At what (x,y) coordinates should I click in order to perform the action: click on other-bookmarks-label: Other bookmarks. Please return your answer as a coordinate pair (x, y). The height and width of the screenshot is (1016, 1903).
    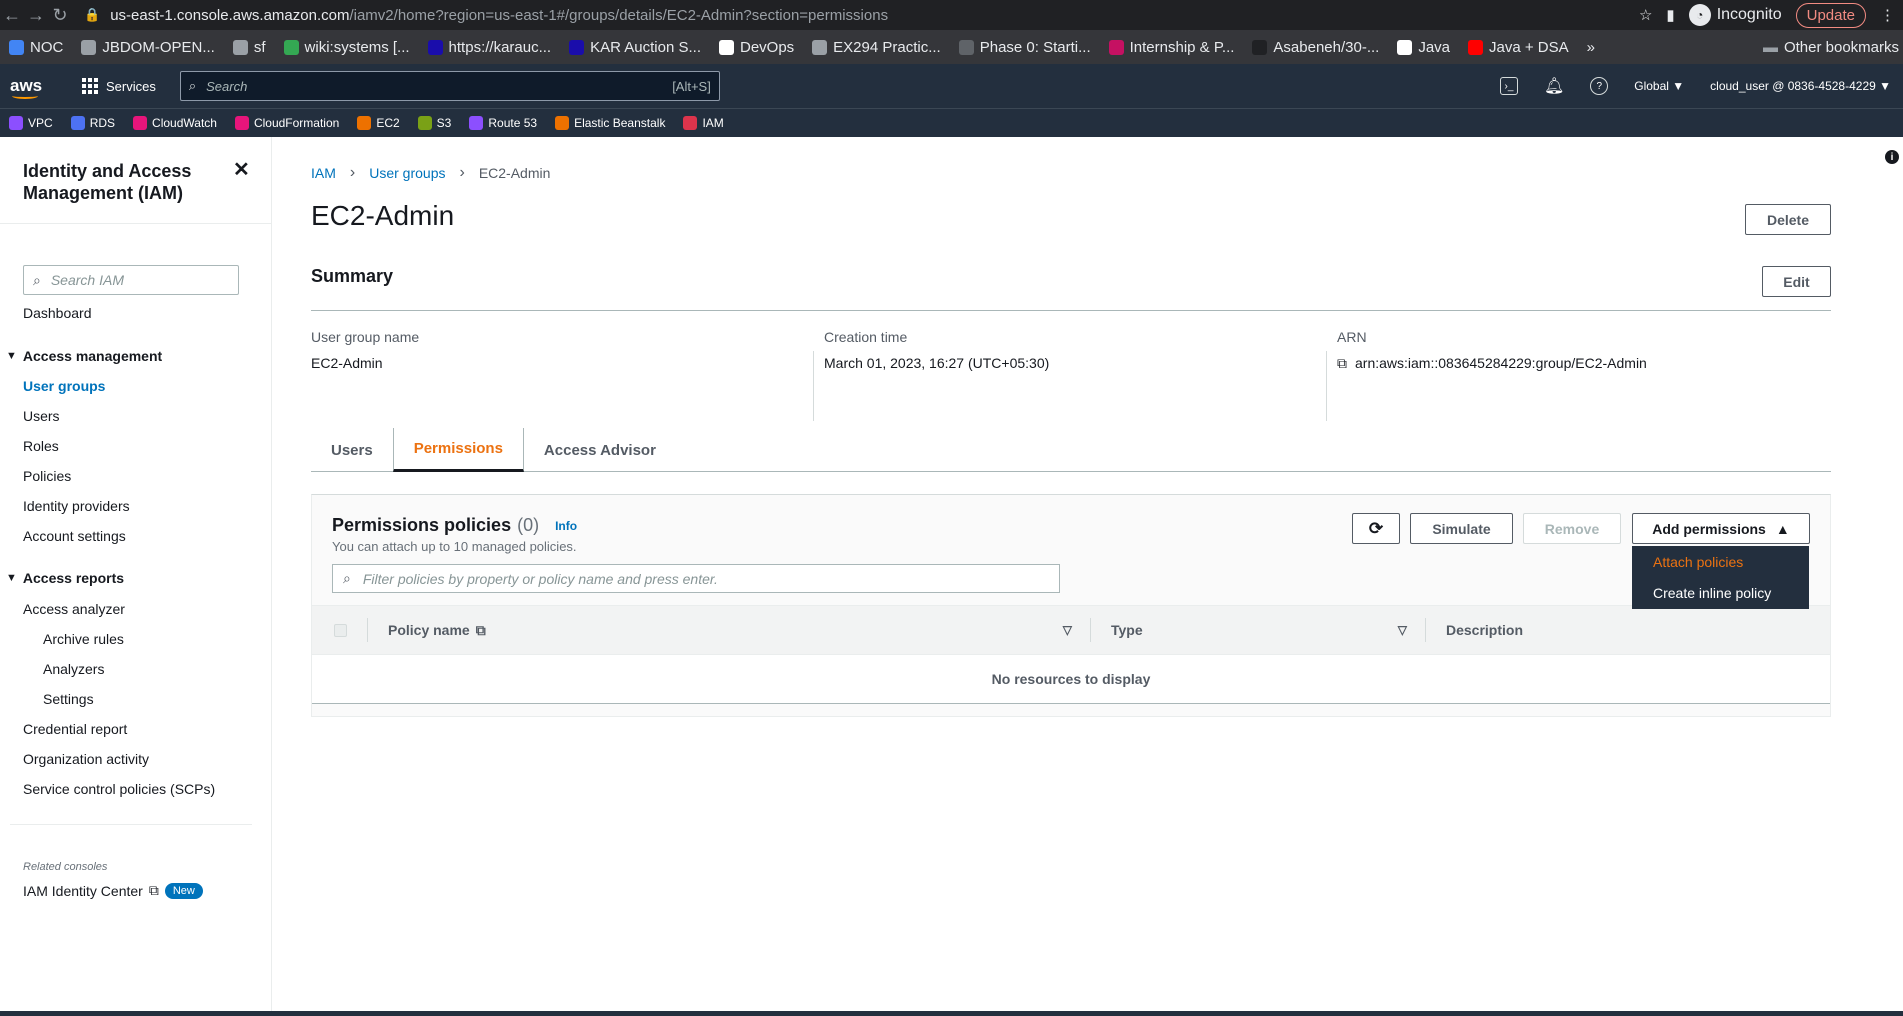
    Looking at the image, I should click on (1841, 47).